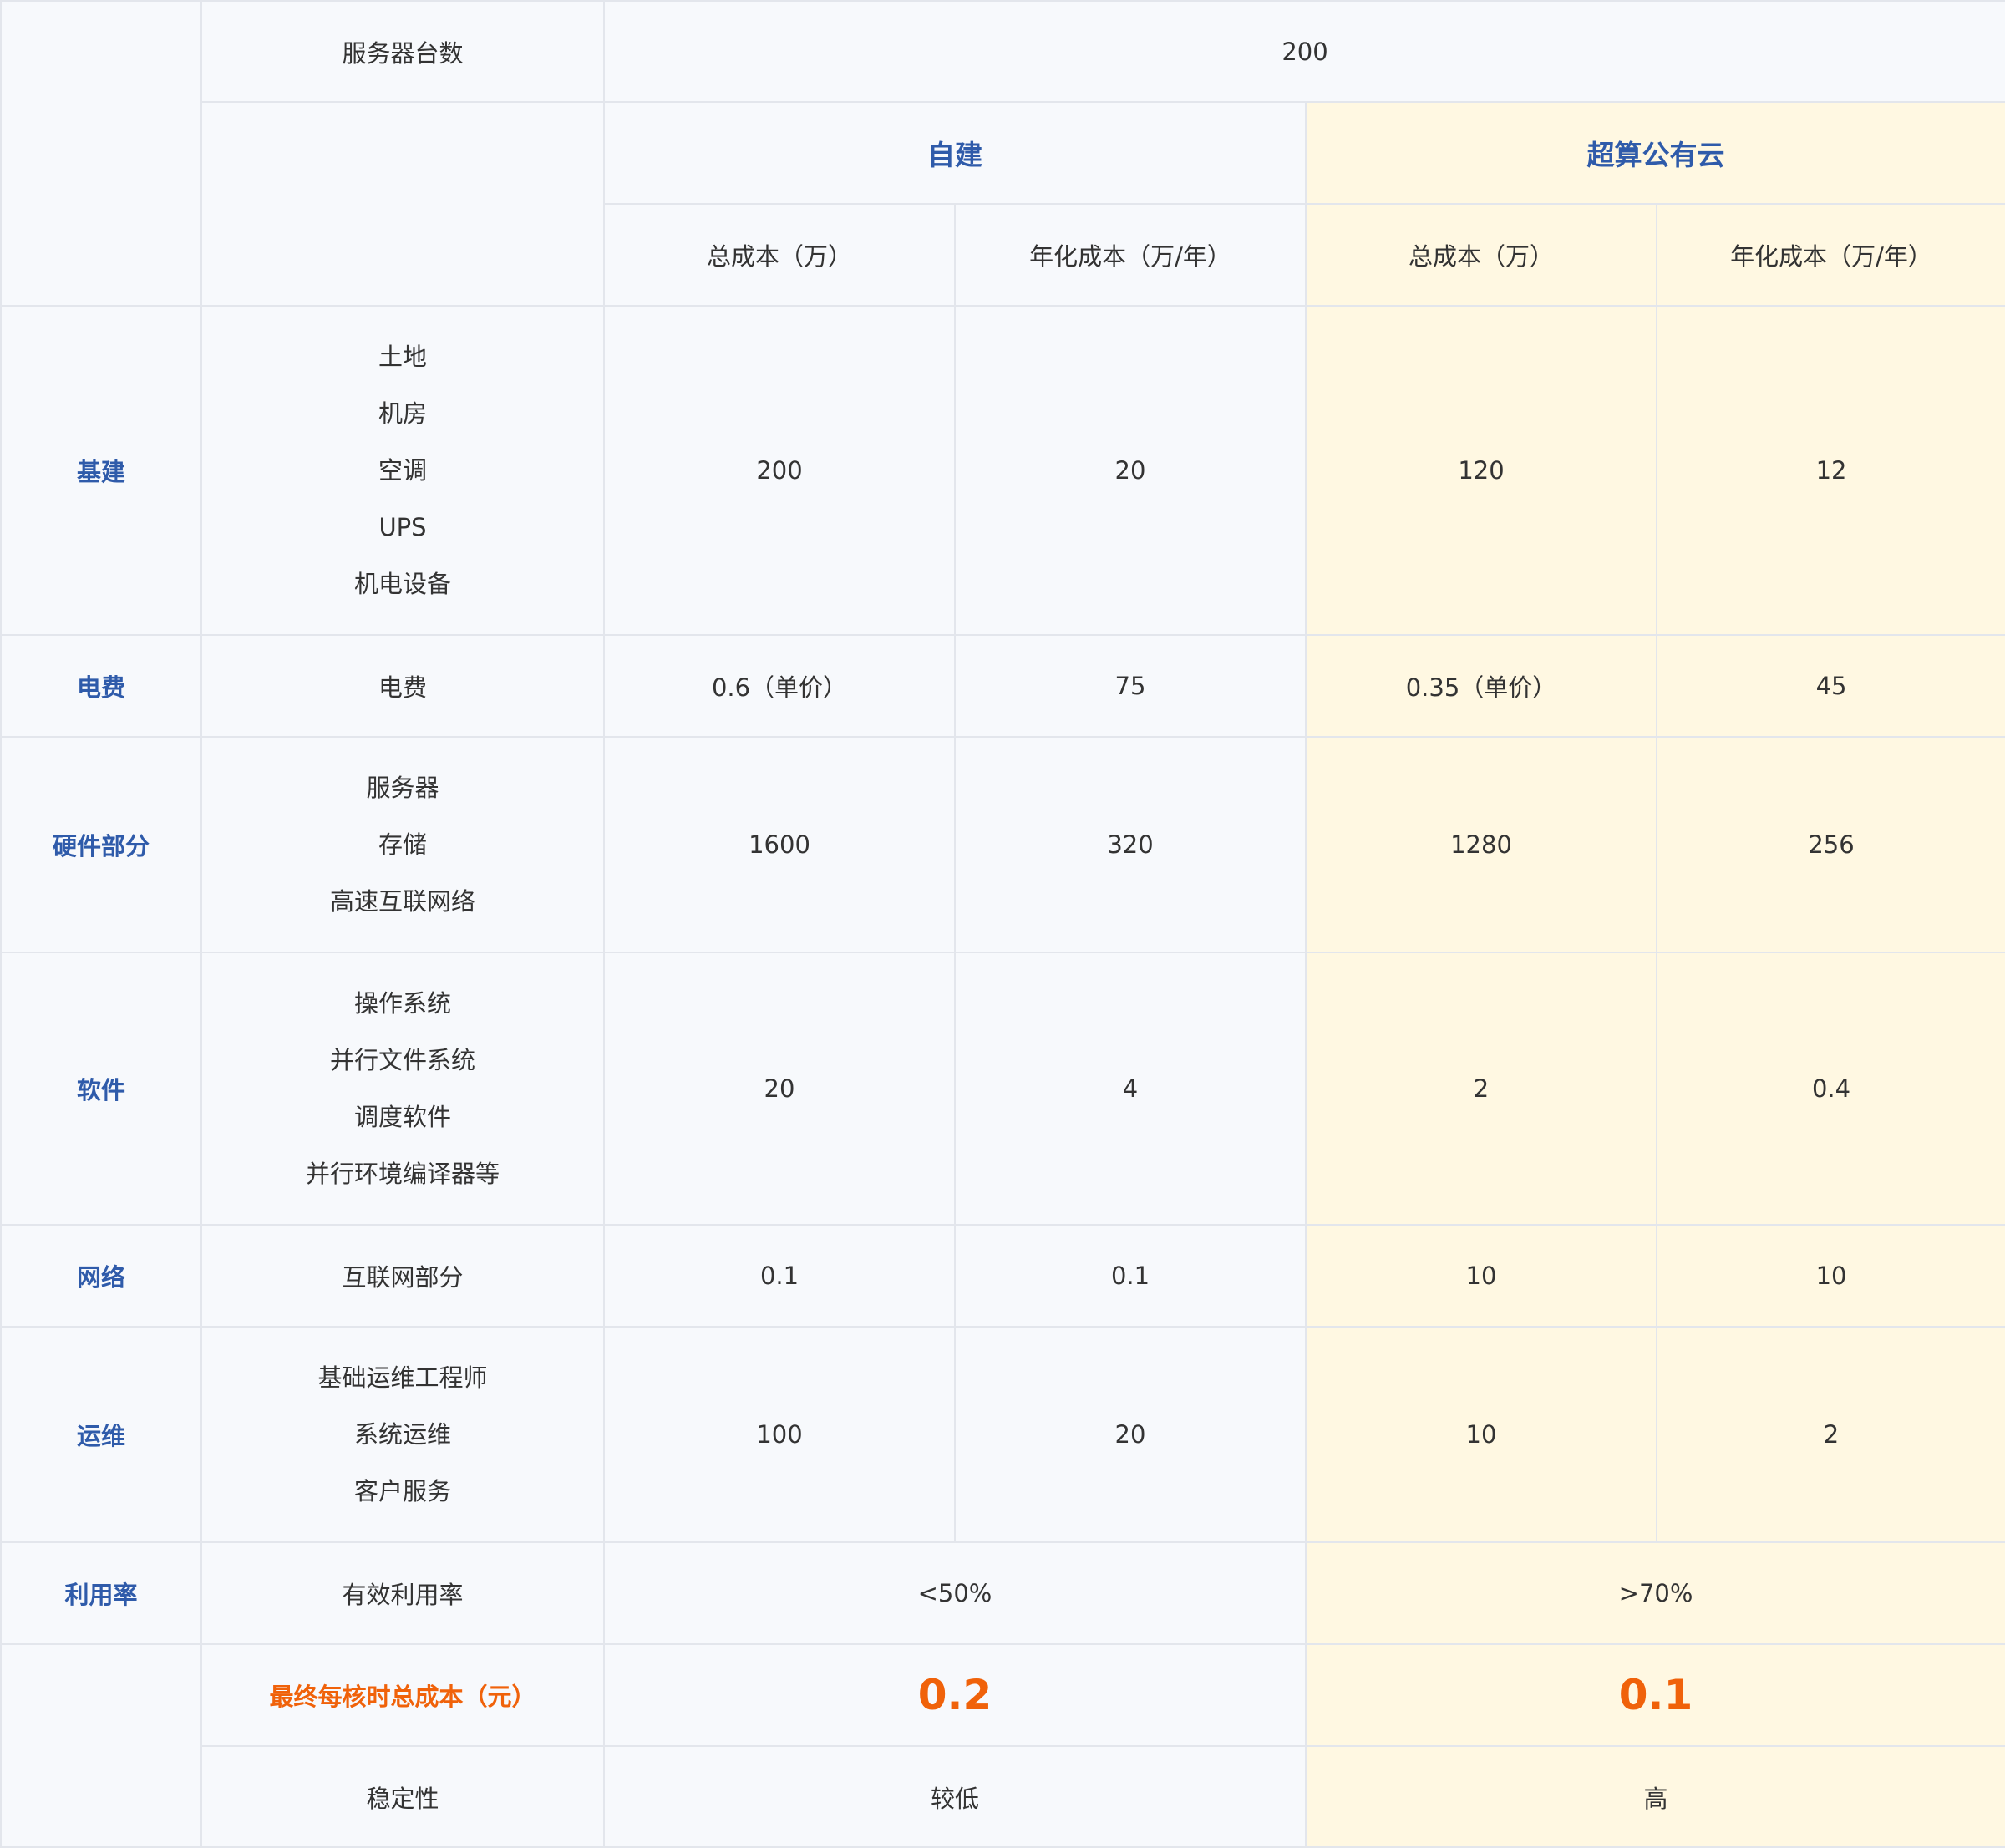  I want to click on self-annual-cell: 4, so click(1130, 1089).